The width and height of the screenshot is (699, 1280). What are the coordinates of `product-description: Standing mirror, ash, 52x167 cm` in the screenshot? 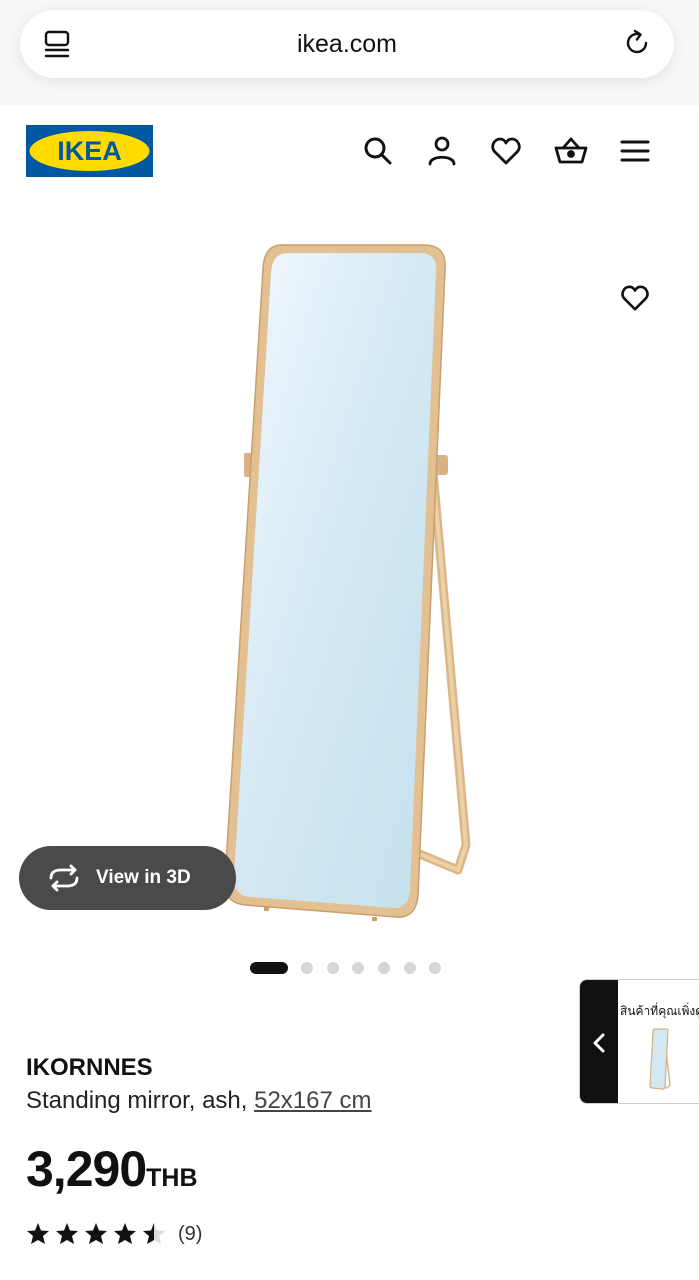 It's located at (199, 1101).